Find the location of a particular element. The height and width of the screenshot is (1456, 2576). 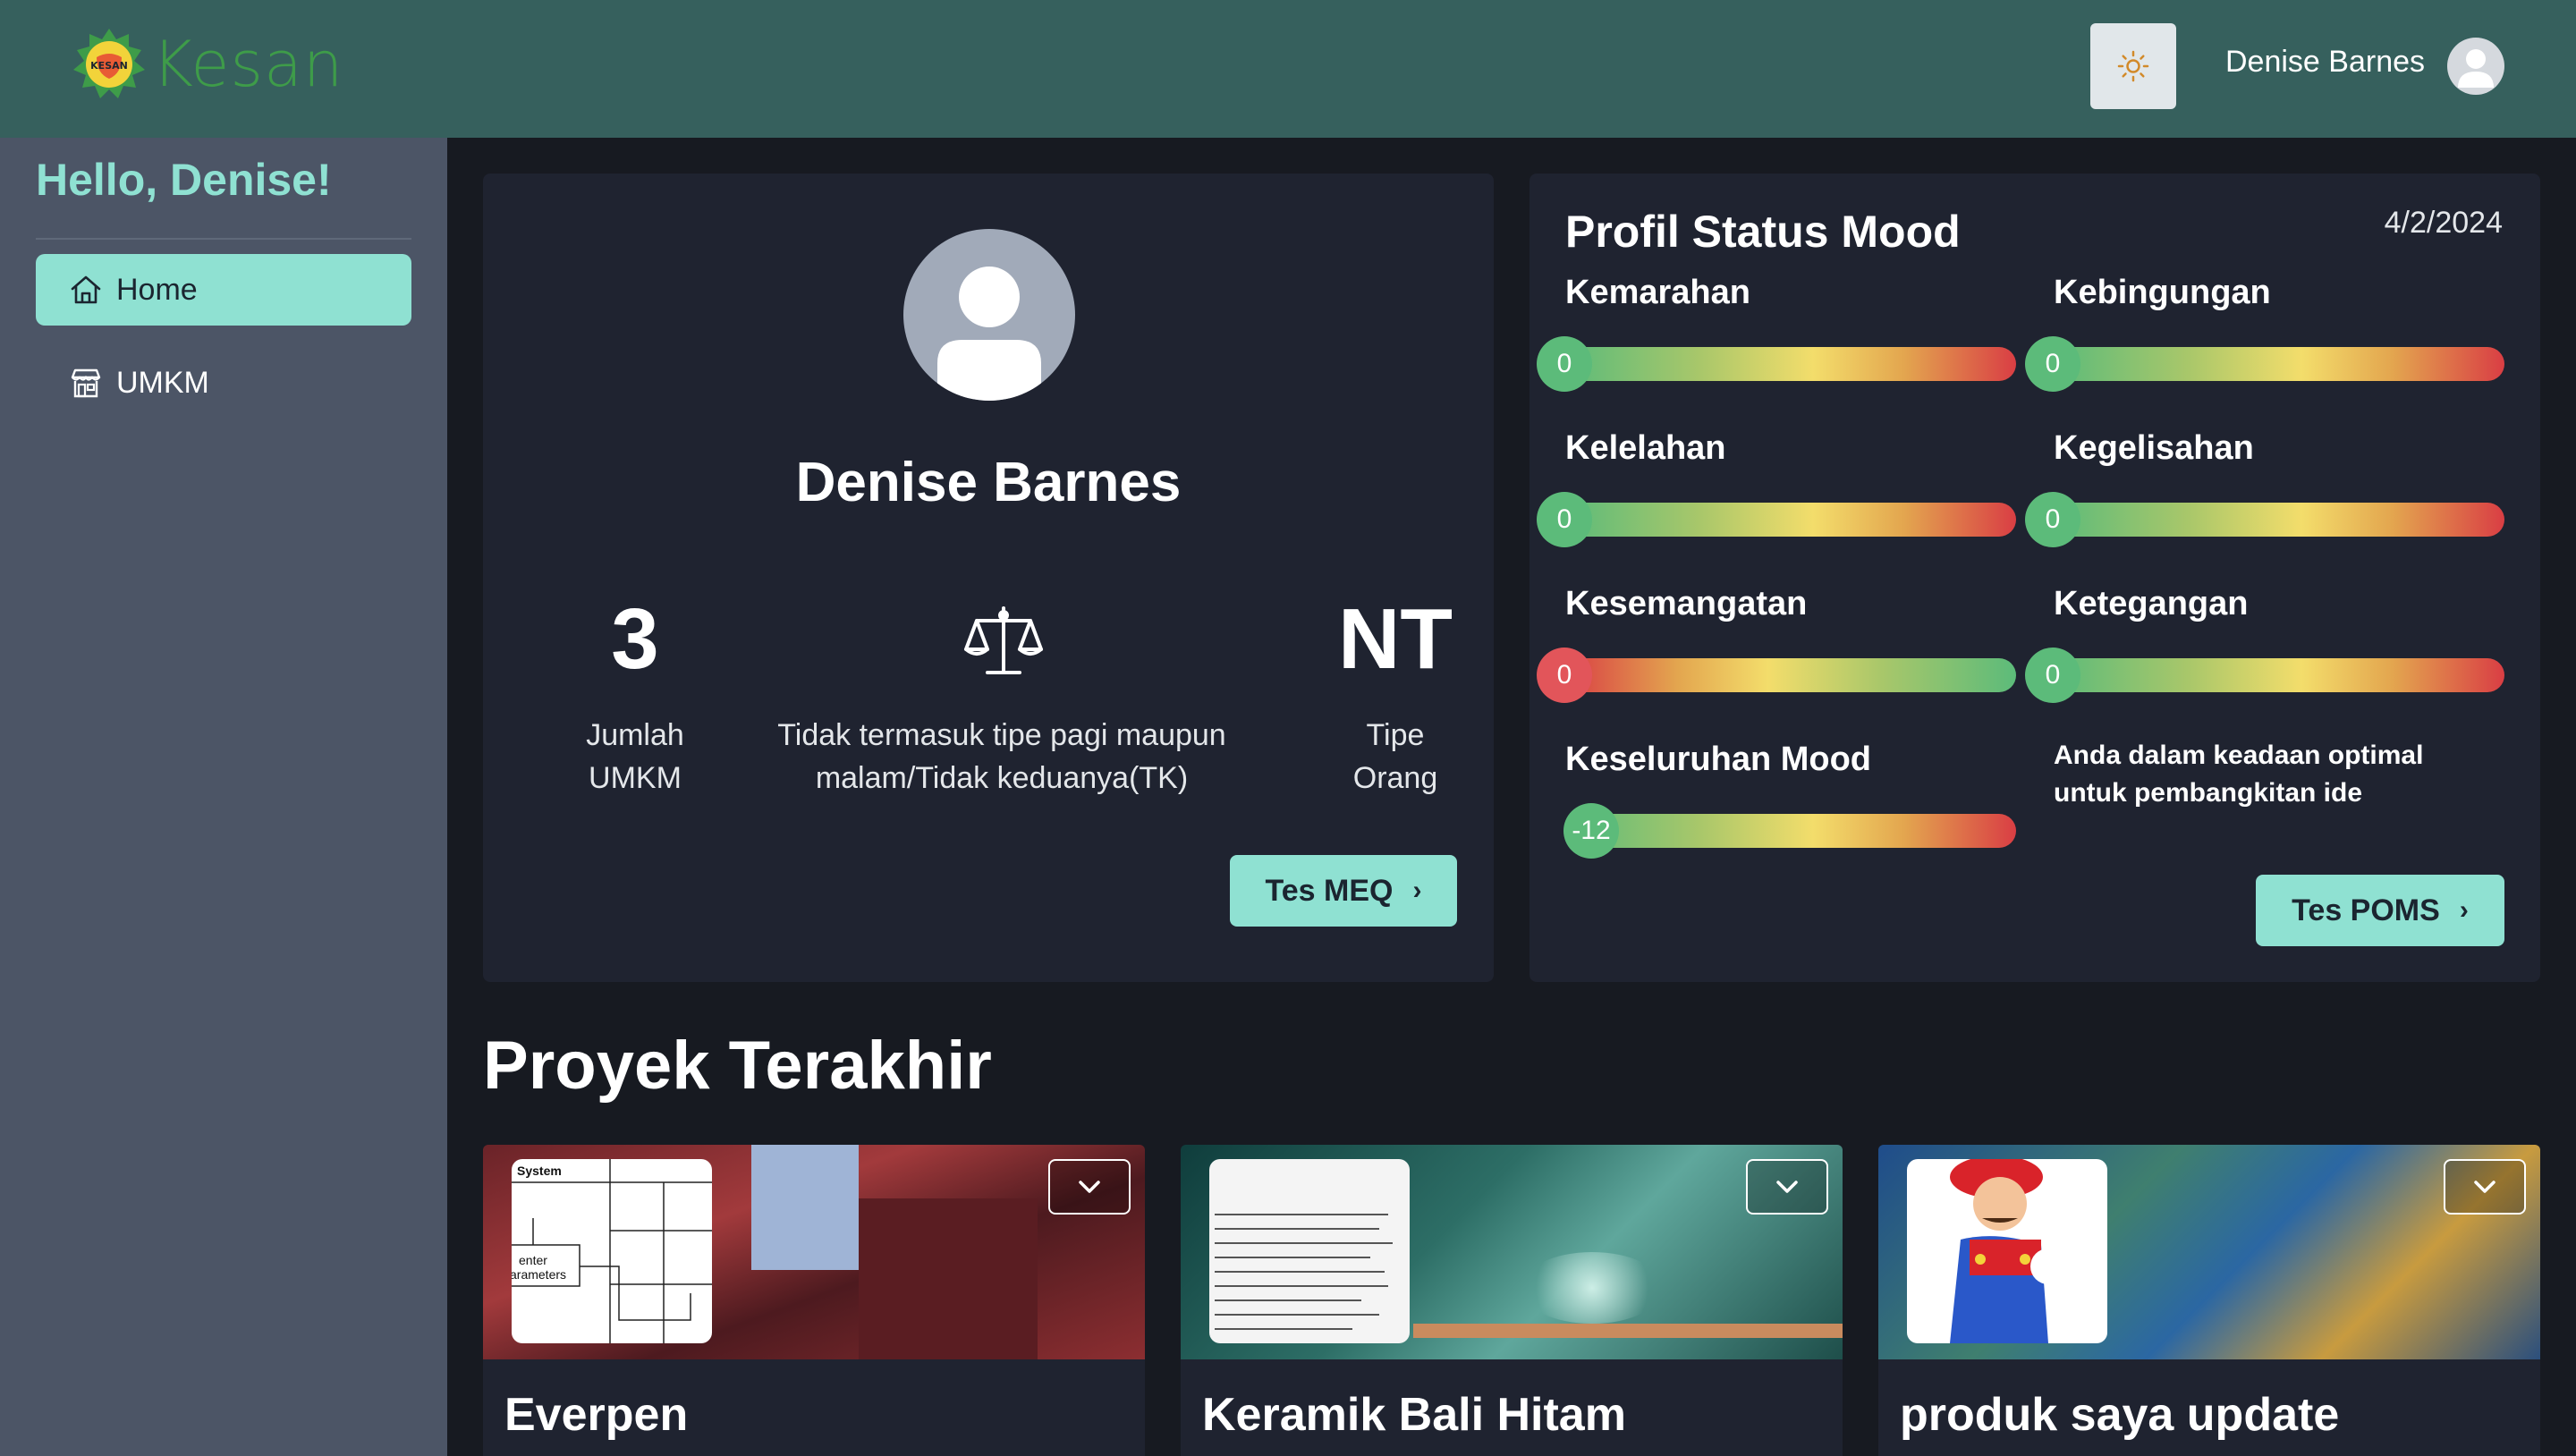

project-name: produk saya update is located at coordinates (2119, 1415).